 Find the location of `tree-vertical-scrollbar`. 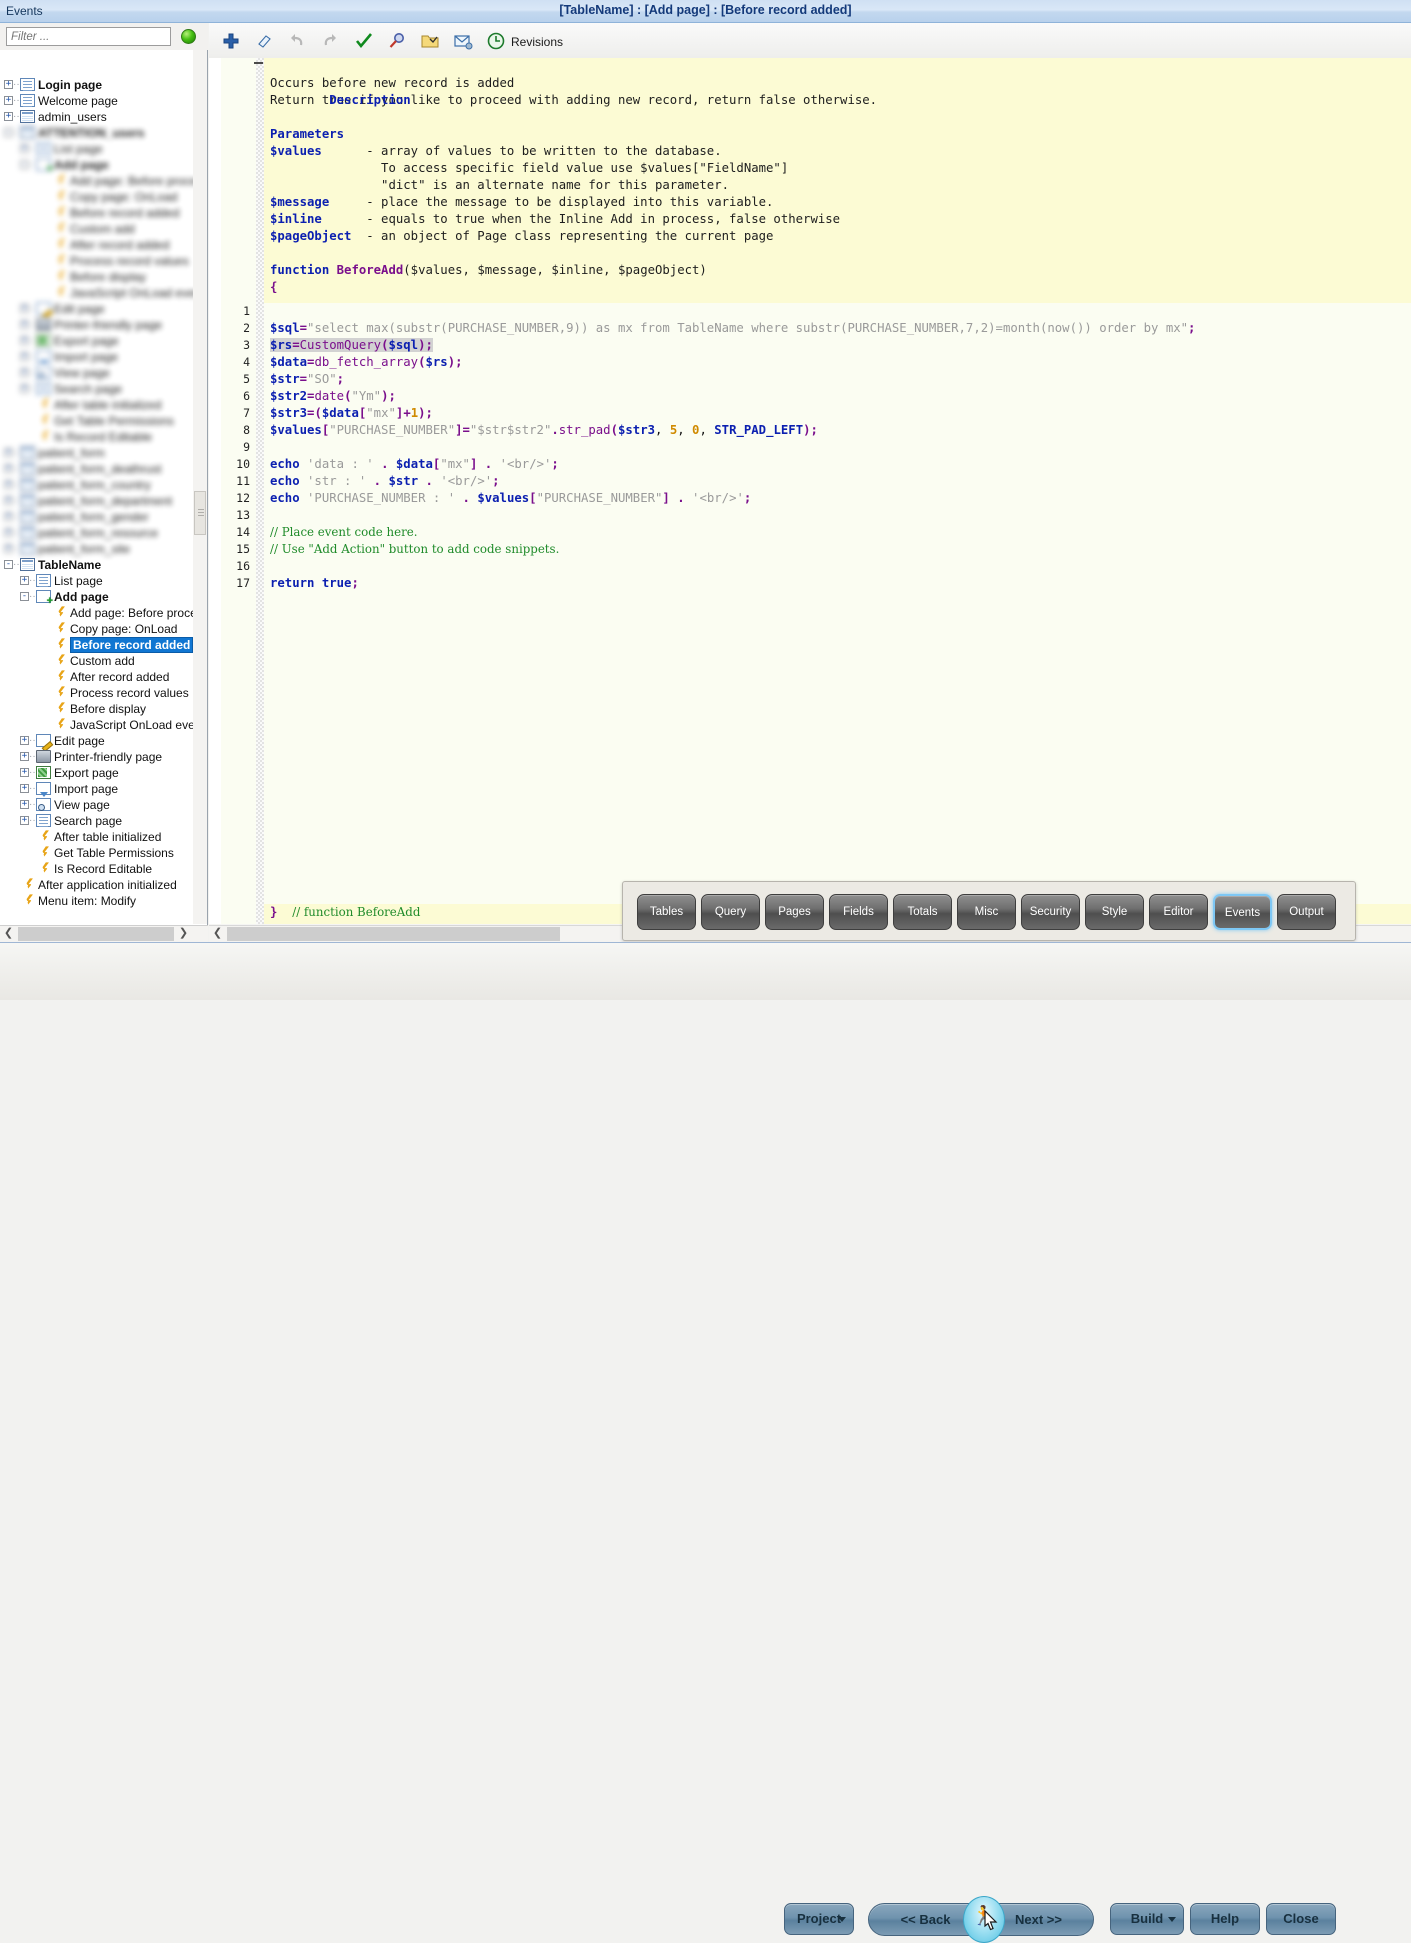

tree-vertical-scrollbar is located at coordinates (200, 487).